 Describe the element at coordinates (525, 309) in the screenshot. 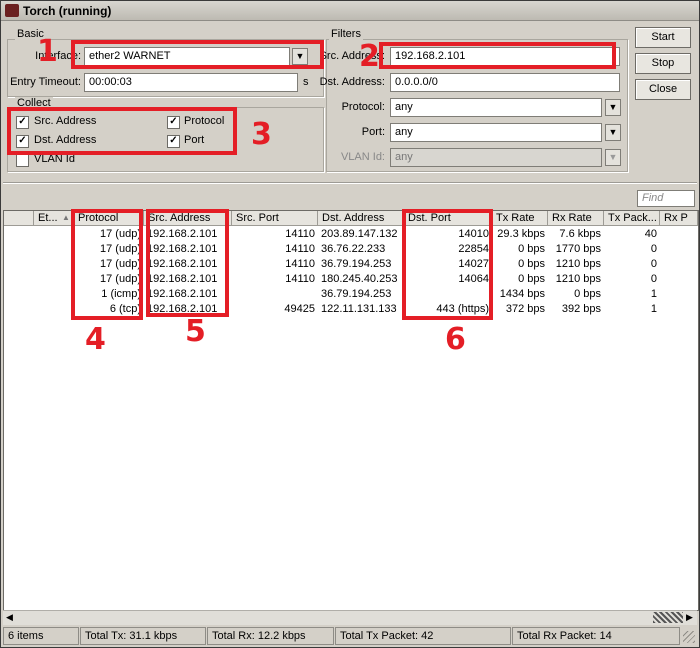

I see `cell-tx-rate: 372 bps` at that location.